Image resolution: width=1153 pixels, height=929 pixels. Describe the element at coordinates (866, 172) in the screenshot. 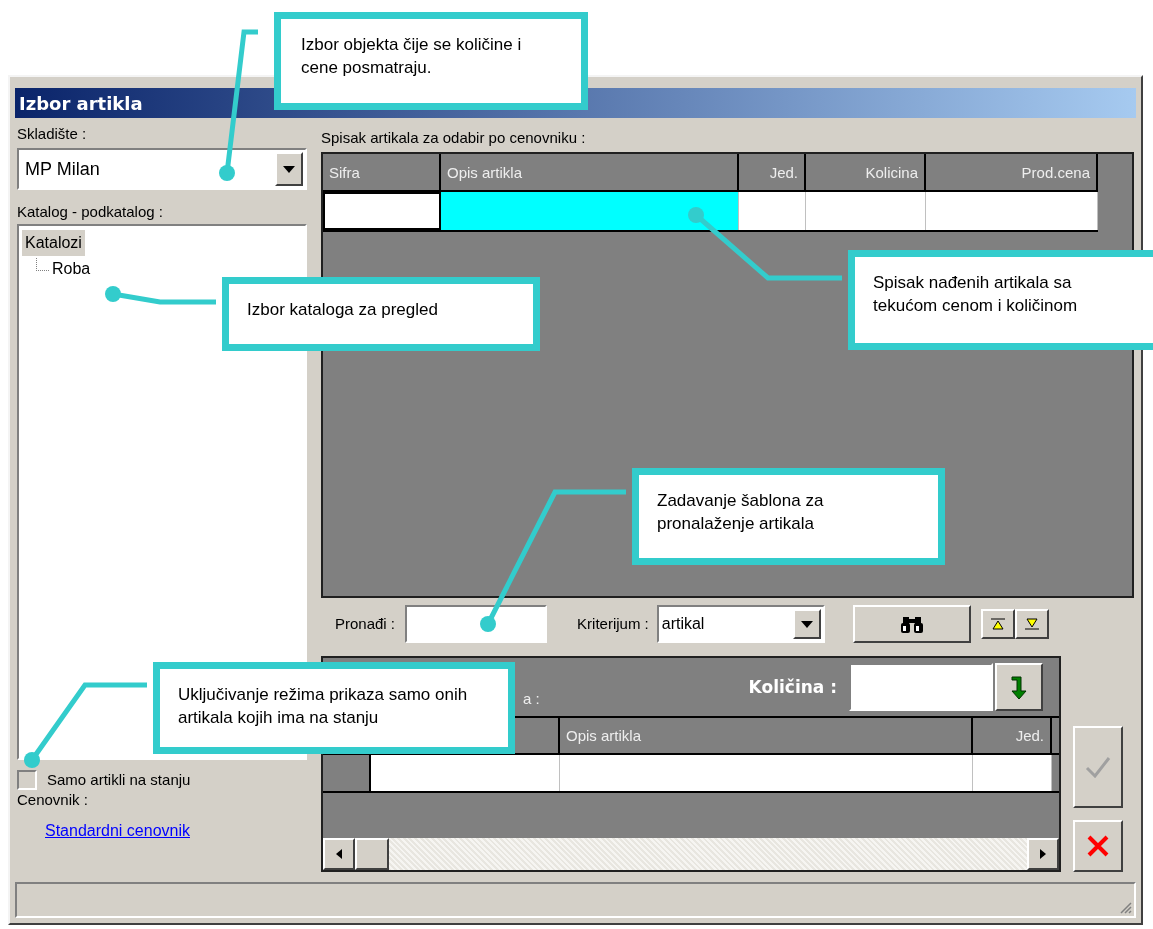

I see `column-header: Kolicina` at that location.